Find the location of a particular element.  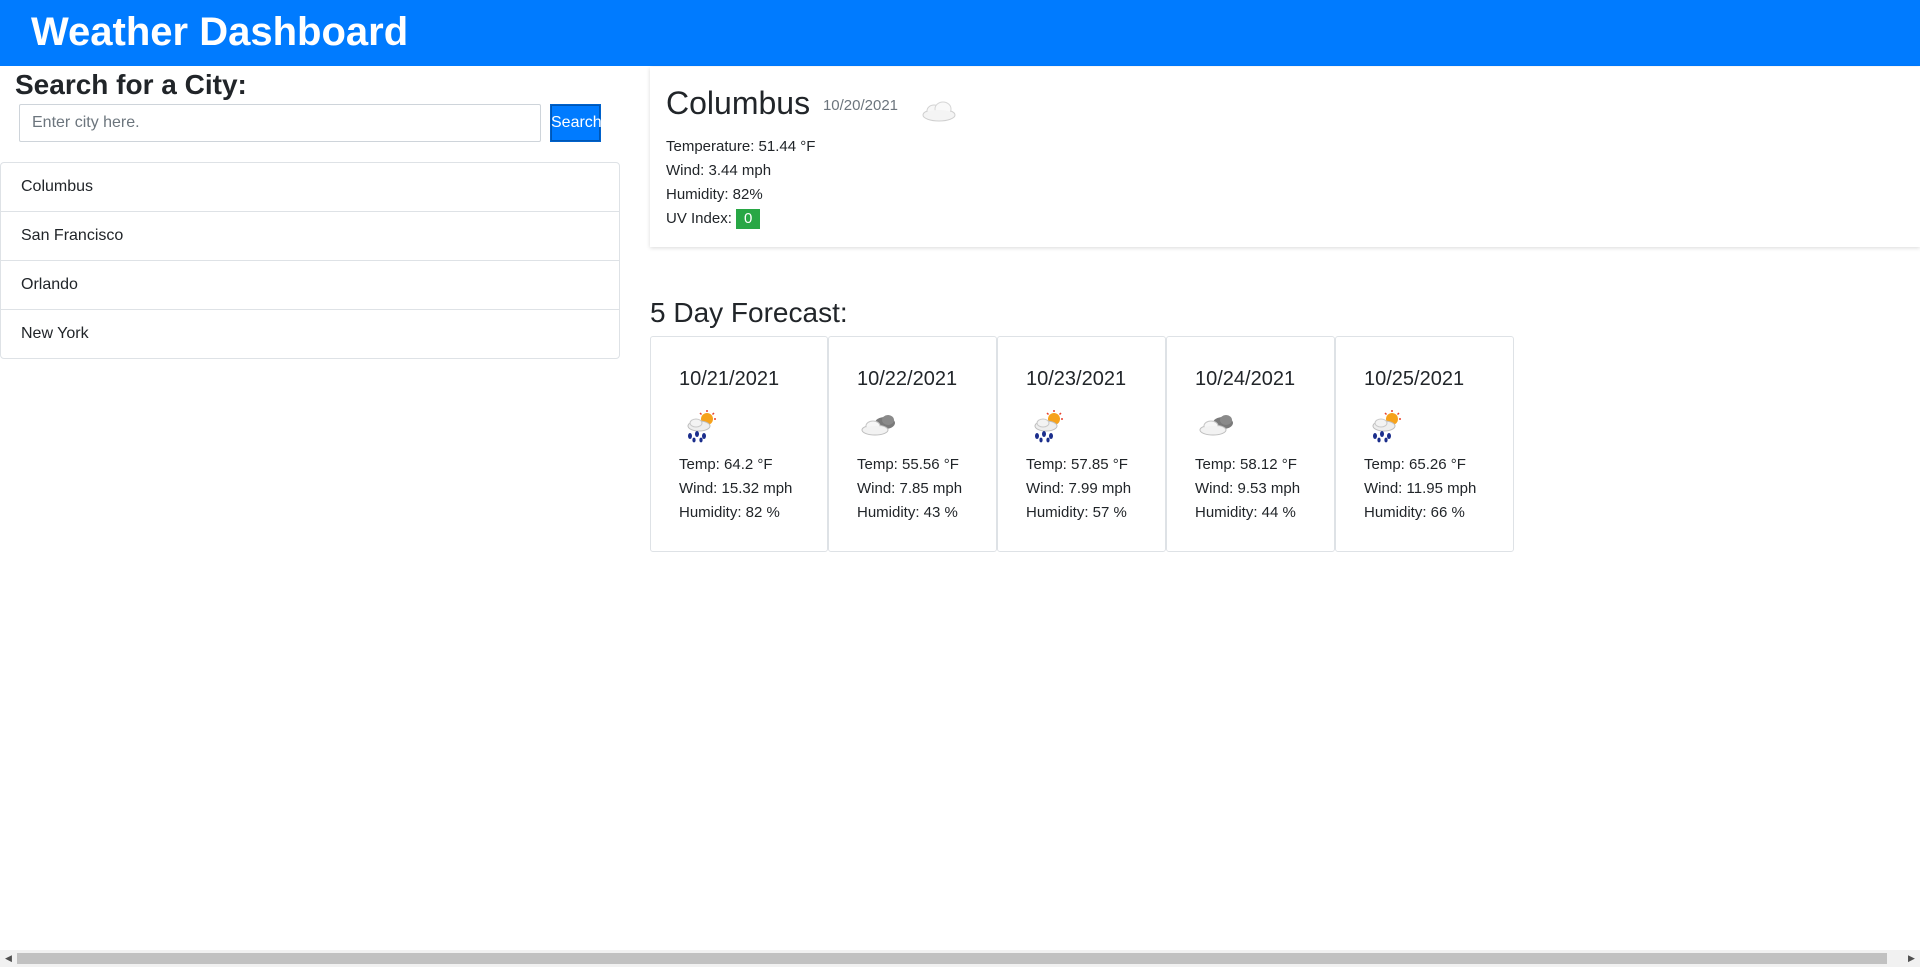

search-button: Search is located at coordinates (576, 123).